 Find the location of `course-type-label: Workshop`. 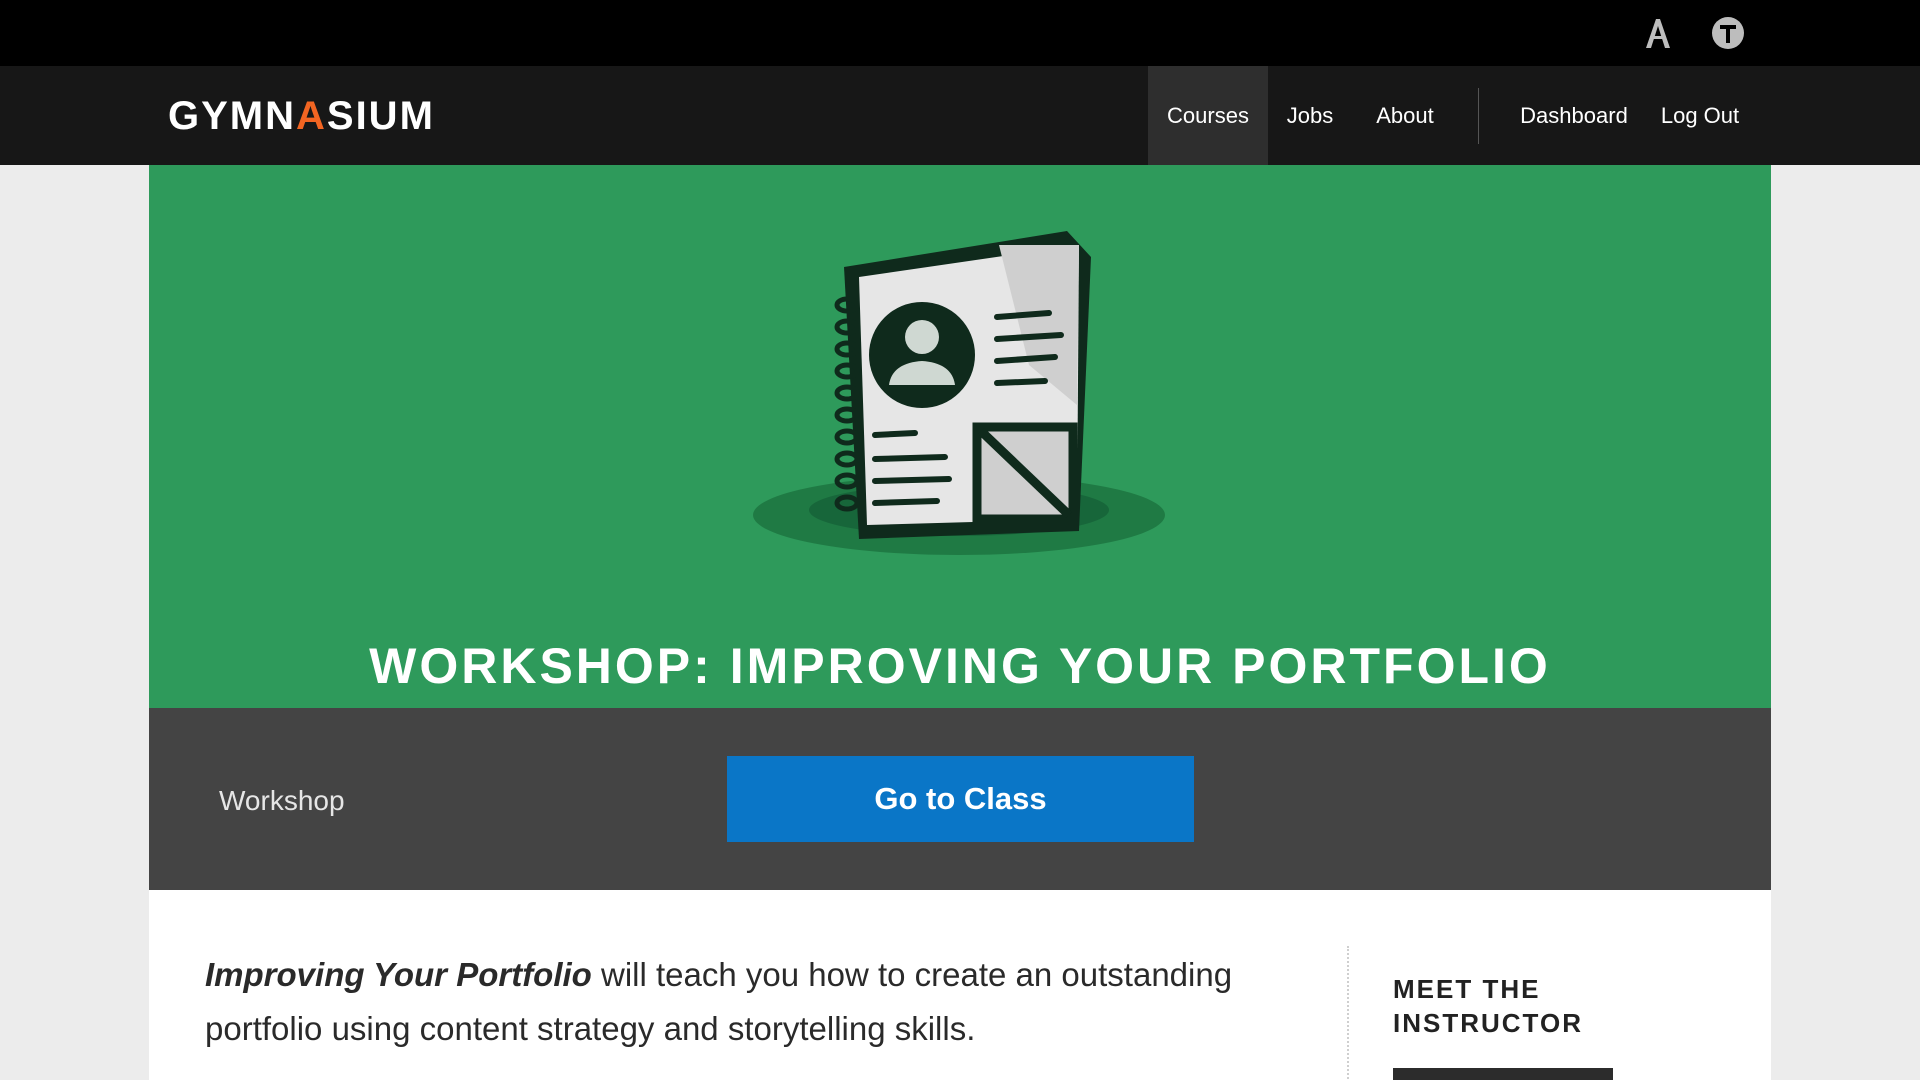

course-type-label: Workshop is located at coordinates (282, 800).